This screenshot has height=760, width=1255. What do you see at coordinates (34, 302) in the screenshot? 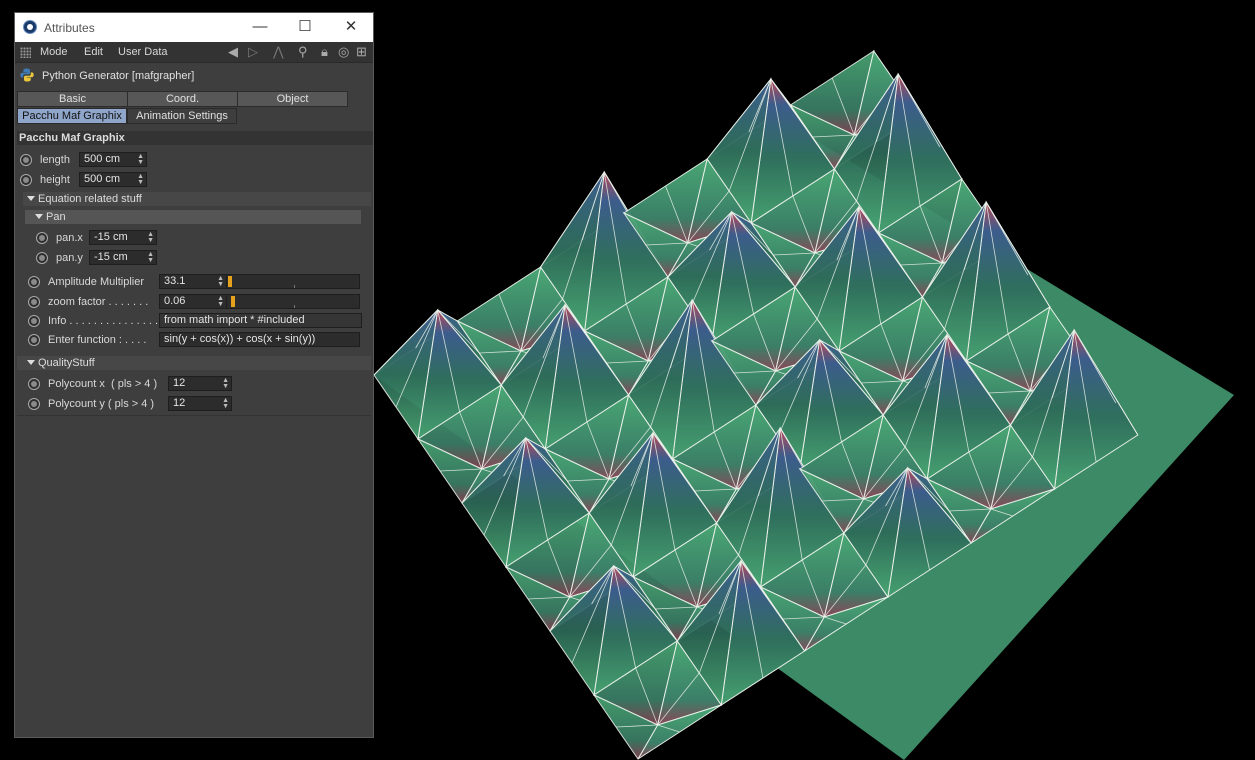
I see `zoom-animate-radio` at bounding box center [34, 302].